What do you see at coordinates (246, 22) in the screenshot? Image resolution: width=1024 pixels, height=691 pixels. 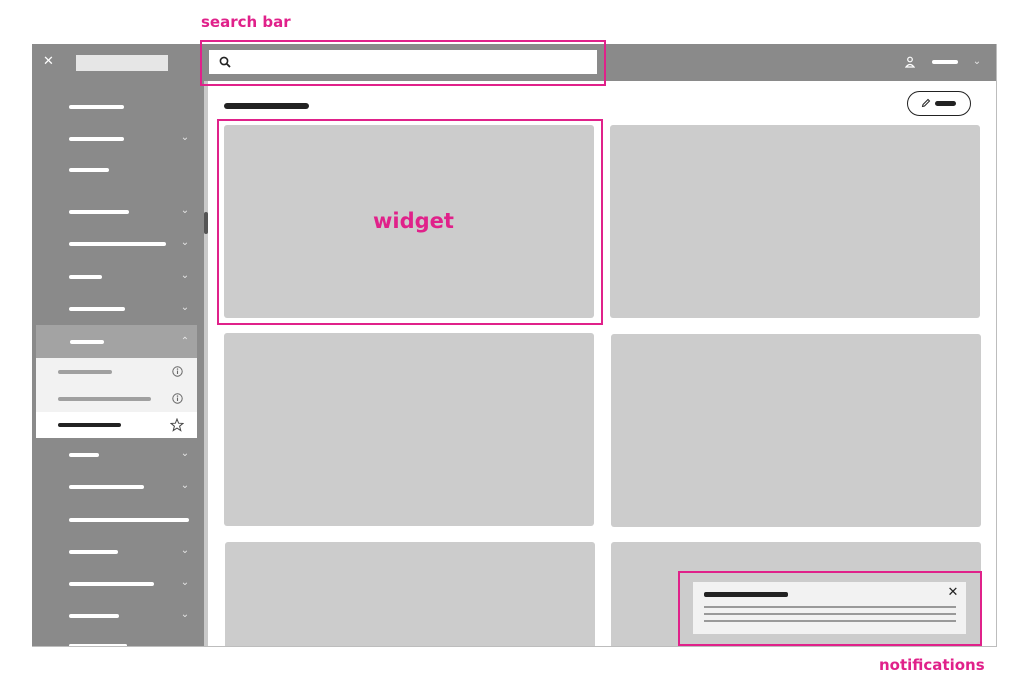 I see `search-bar-annotation: search bar` at bounding box center [246, 22].